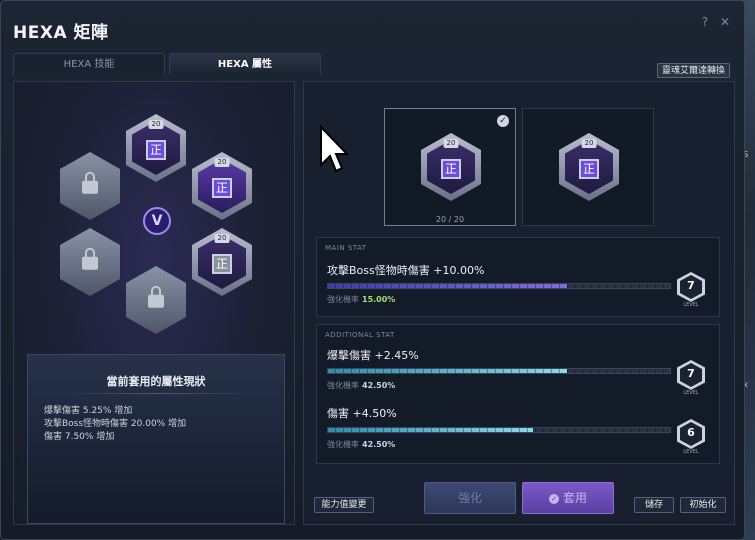 The height and width of the screenshot is (540, 755). I want to click on status-line: 傷害 7.50% 增加, so click(79, 437).